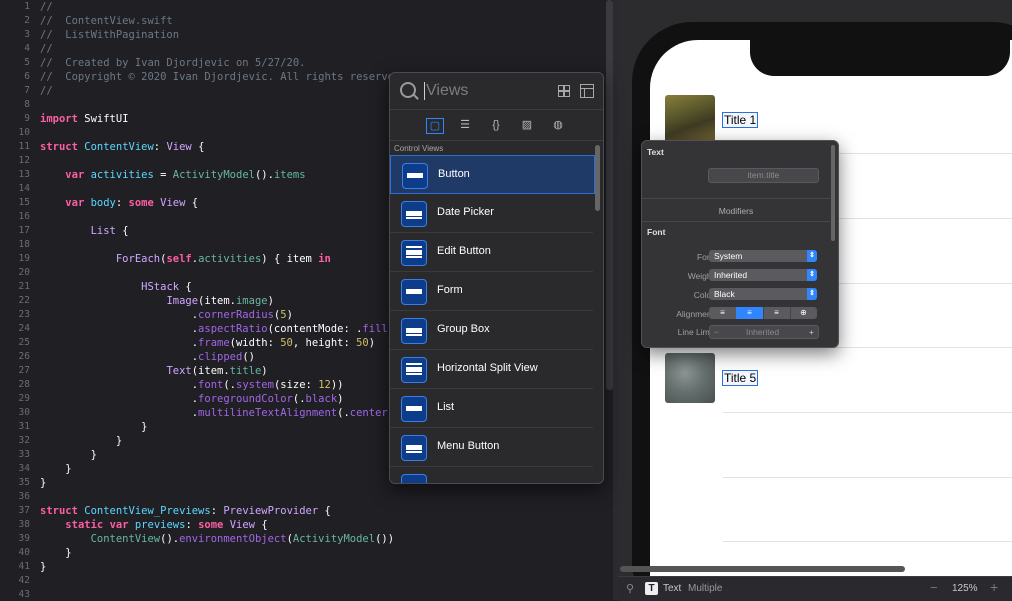  What do you see at coordinates (153, 525) in the screenshot?
I see `code-text: static var previews: some View {` at bounding box center [153, 525].